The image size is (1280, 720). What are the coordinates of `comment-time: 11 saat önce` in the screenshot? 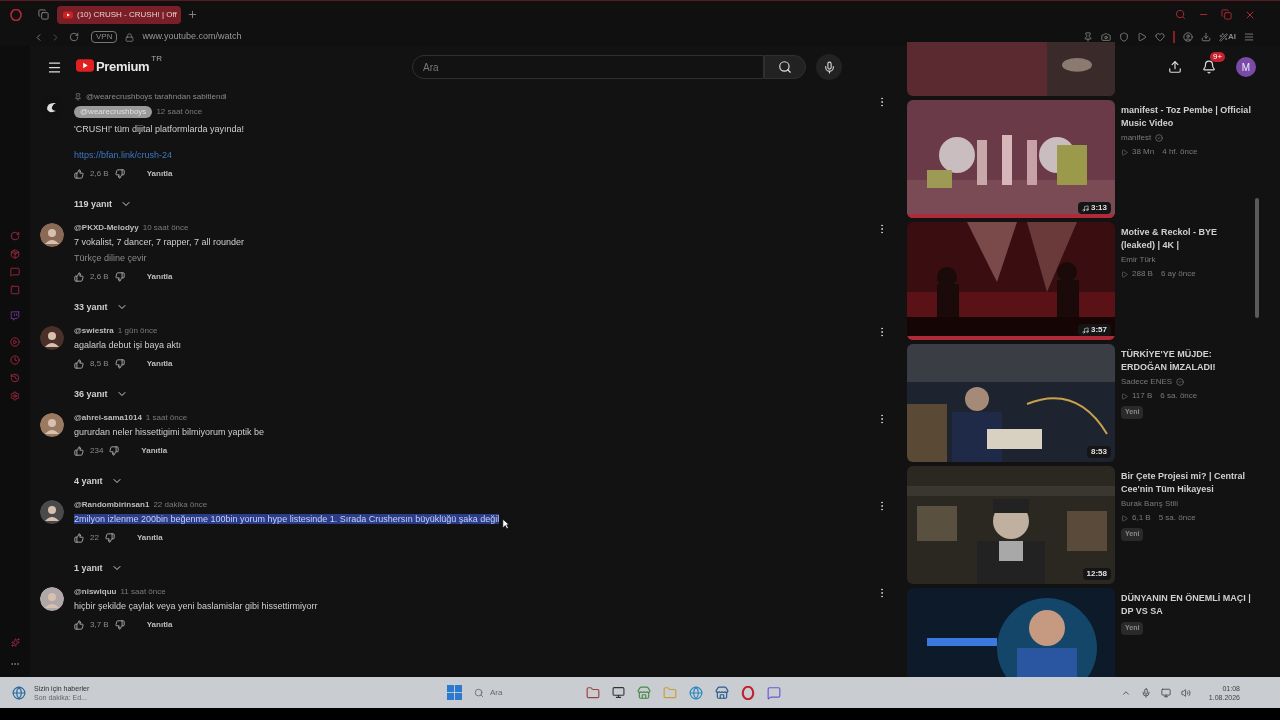 It's located at (143, 592).